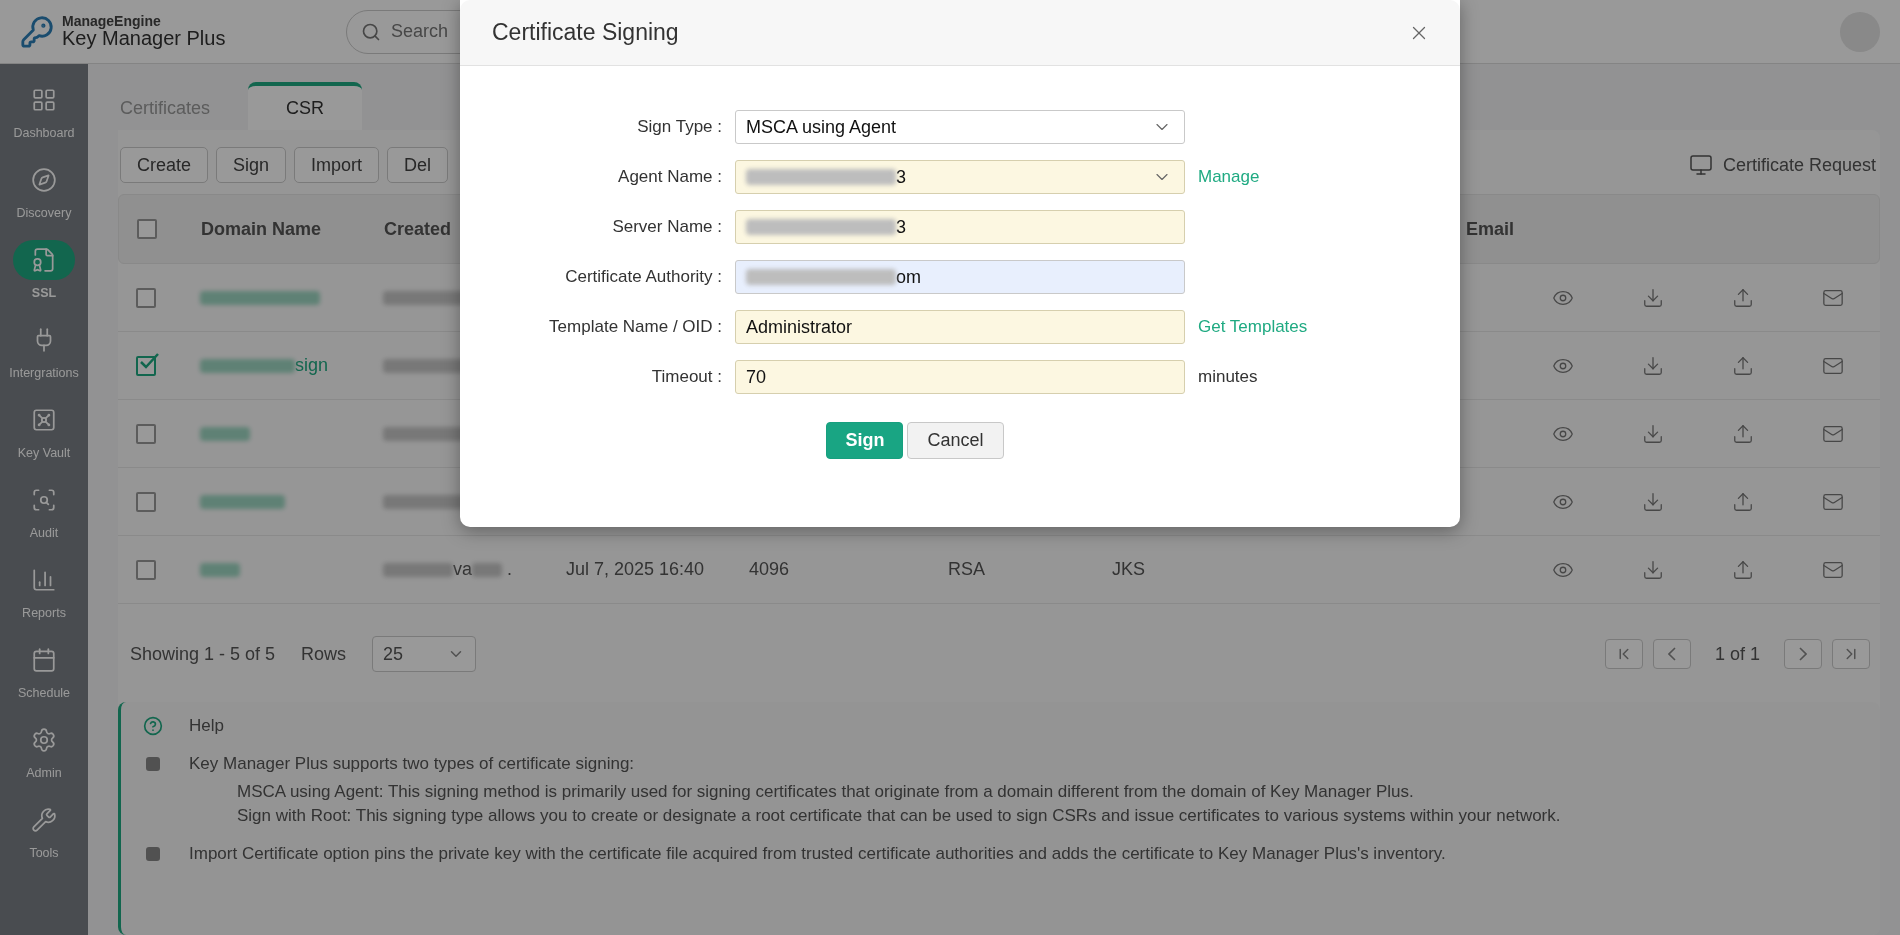 The height and width of the screenshot is (935, 1900). I want to click on sidebar-item: Audit, so click(44, 510).